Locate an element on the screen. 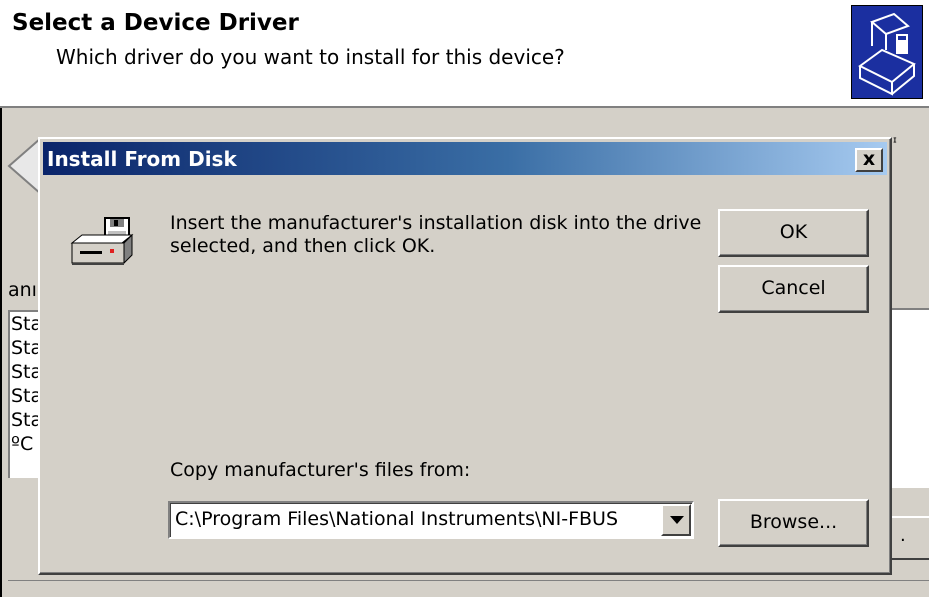 The image size is (929, 597). close-icon: x is located at coordinates (869, 159).